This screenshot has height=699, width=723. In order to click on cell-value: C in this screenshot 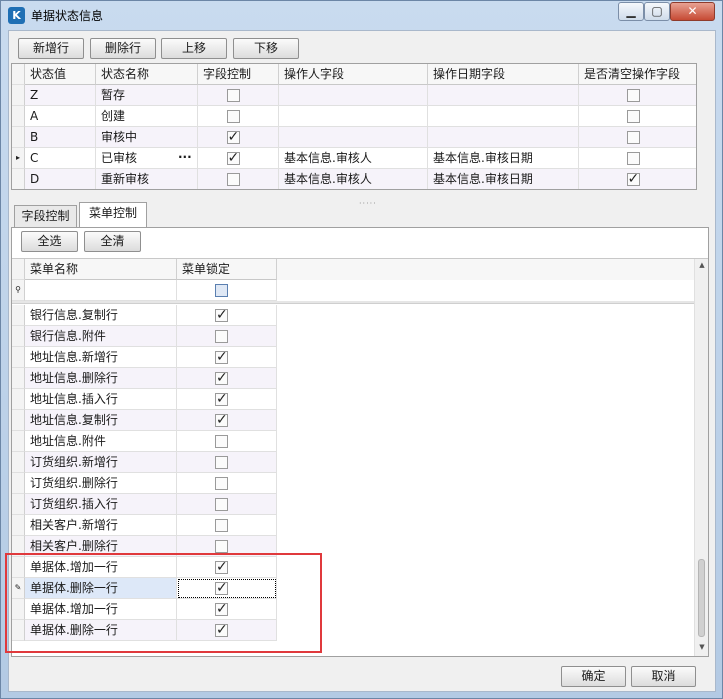, I will do `click(60, 158)`.